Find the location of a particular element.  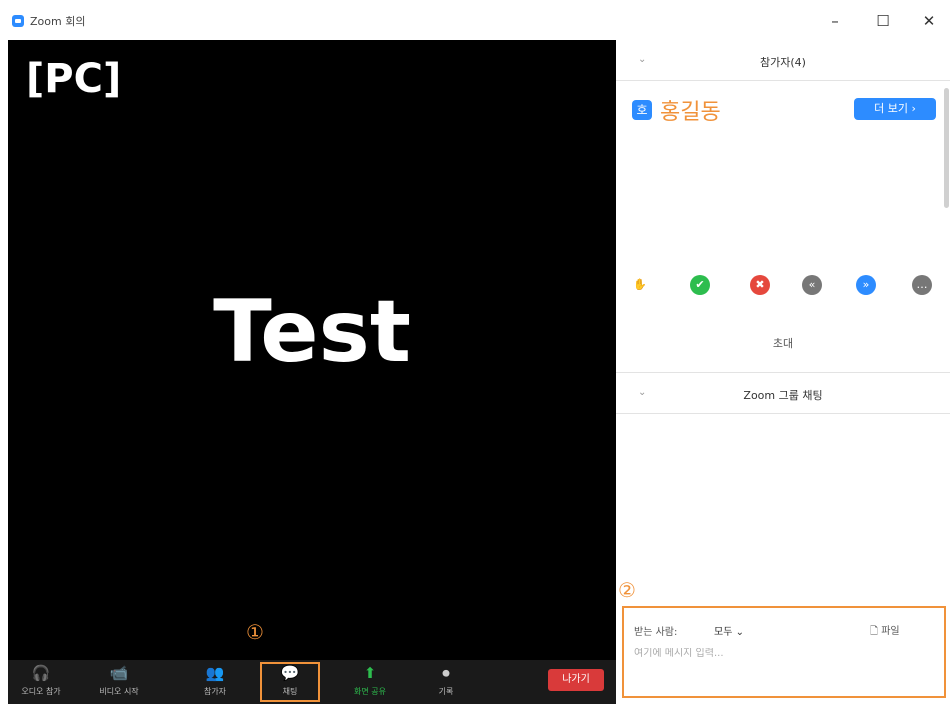

participants-icon: 👥 is located at coordinates (215, 673).